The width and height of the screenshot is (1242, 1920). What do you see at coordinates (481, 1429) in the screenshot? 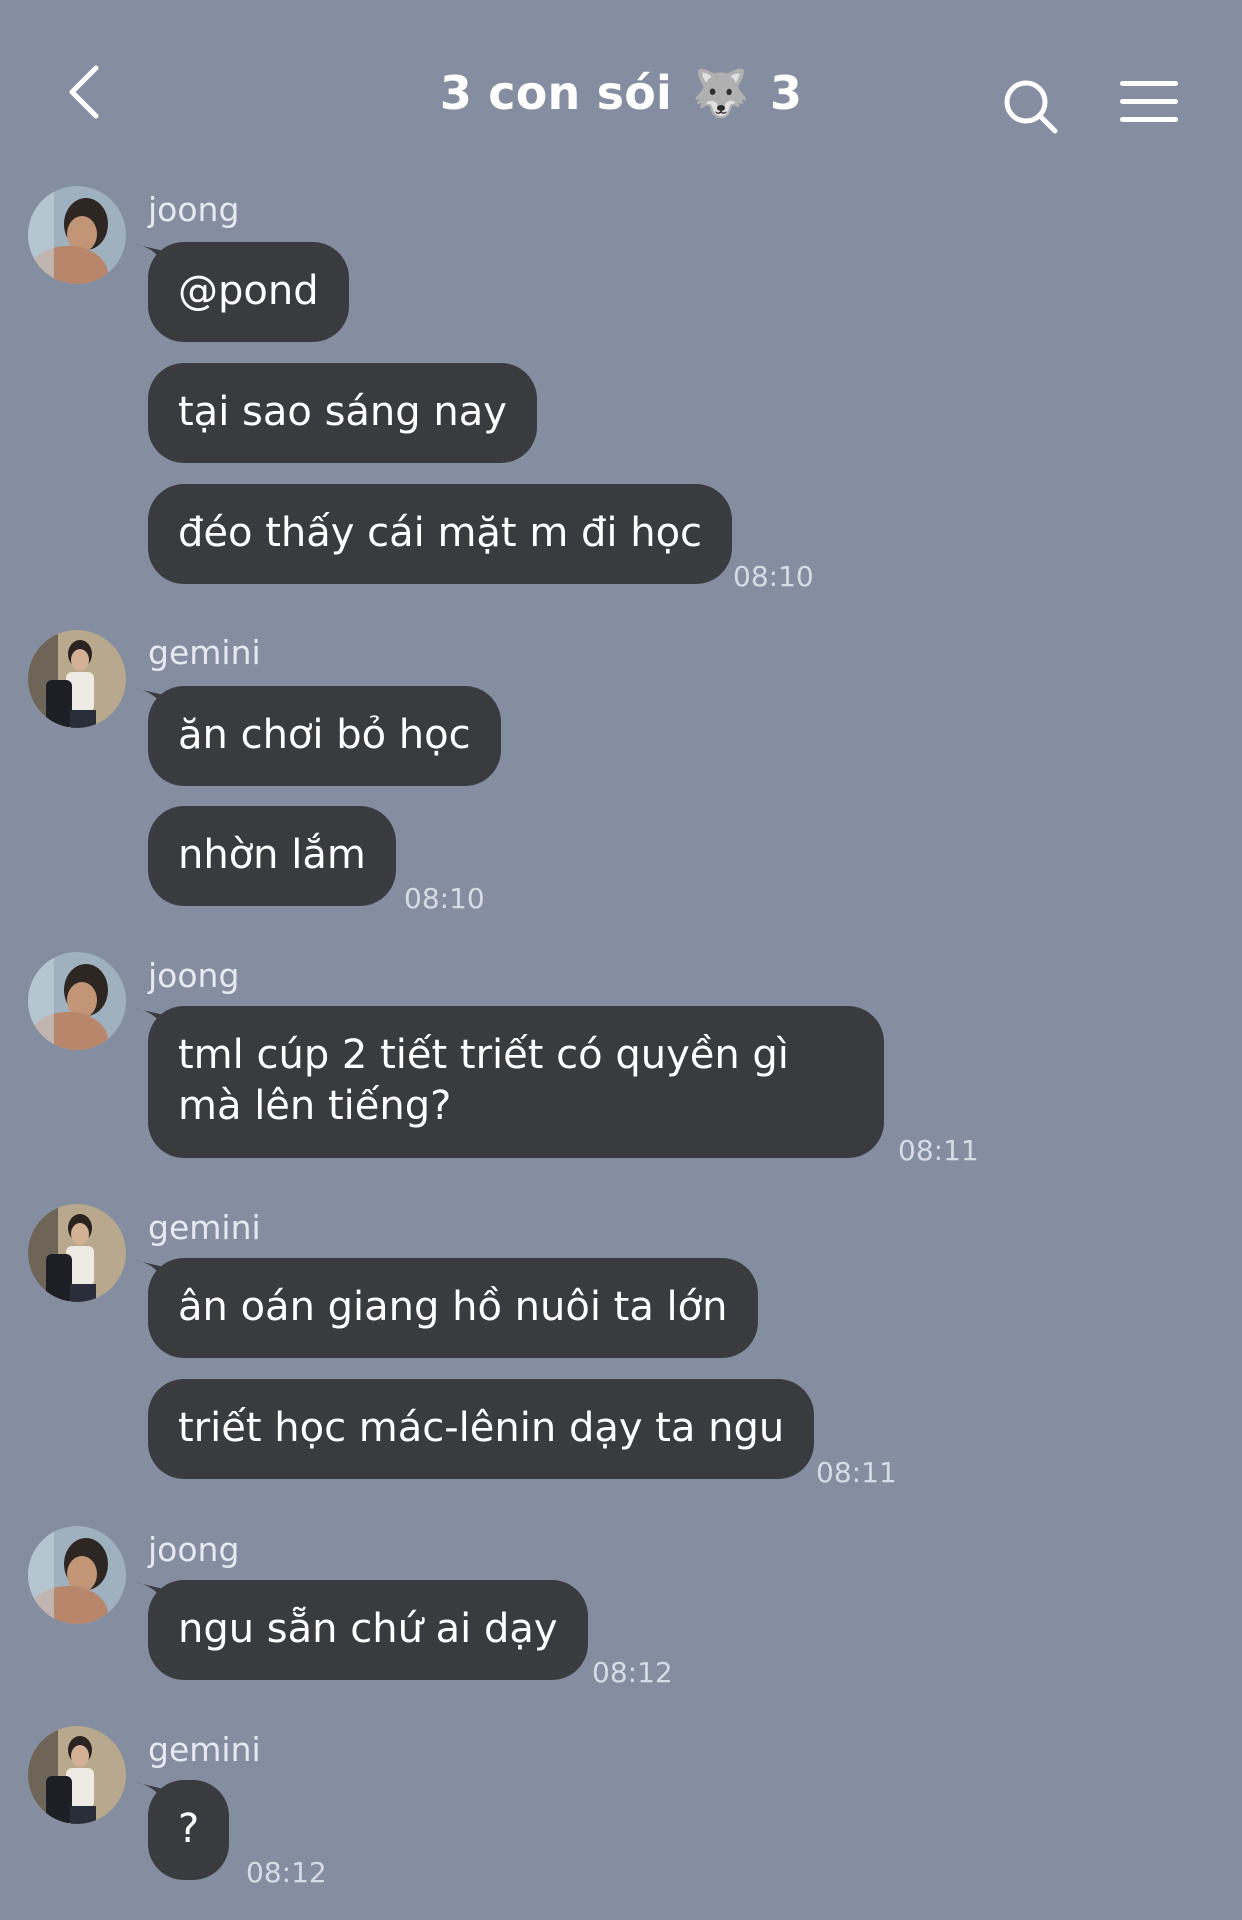
I see `message-bubble: triết học mác-lênin dạy ta ngu` at bounding box center [481, 1429].